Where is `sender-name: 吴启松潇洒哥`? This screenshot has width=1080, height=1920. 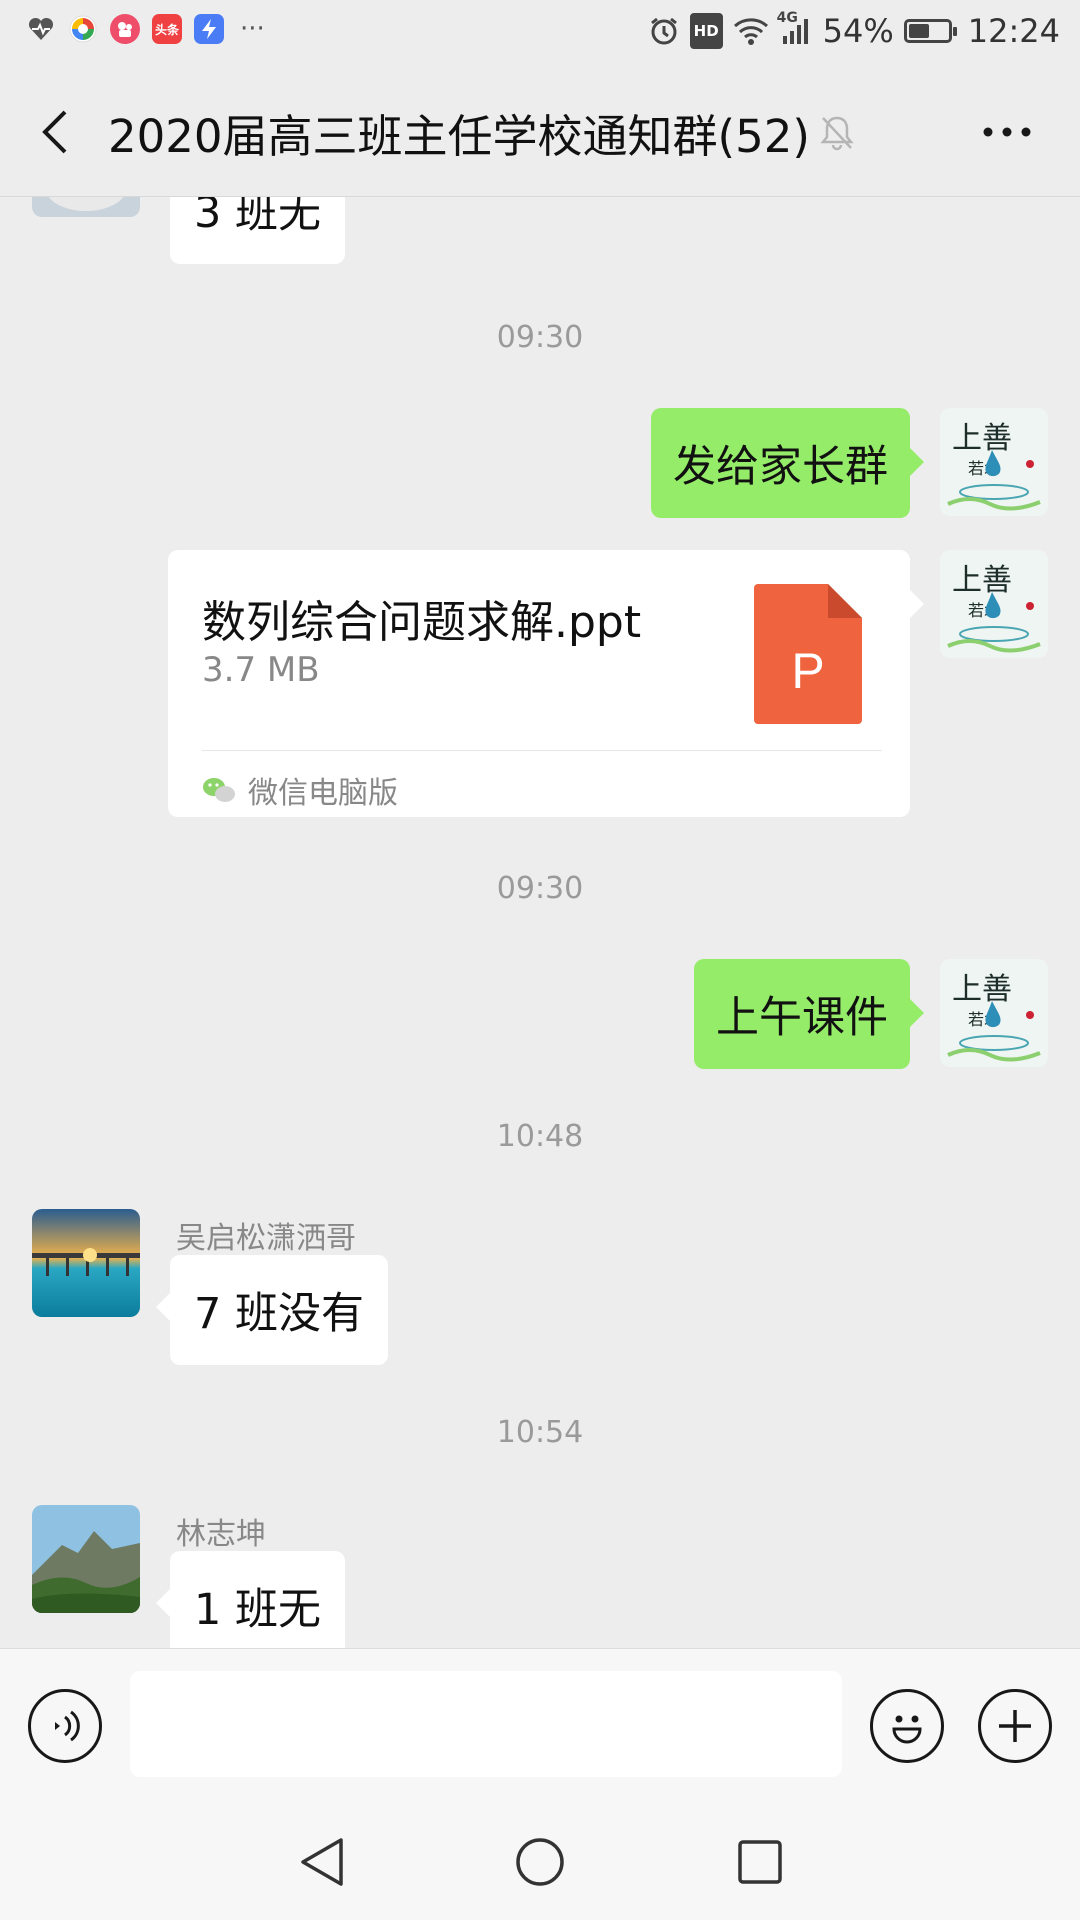
sender-name: 吴启松潇洒哥 is located at coordinates (266, 1238).